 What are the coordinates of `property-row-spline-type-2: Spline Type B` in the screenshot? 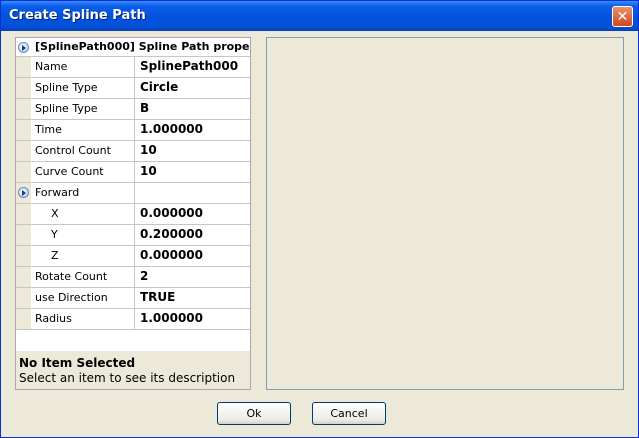 It's located at (133, 109).